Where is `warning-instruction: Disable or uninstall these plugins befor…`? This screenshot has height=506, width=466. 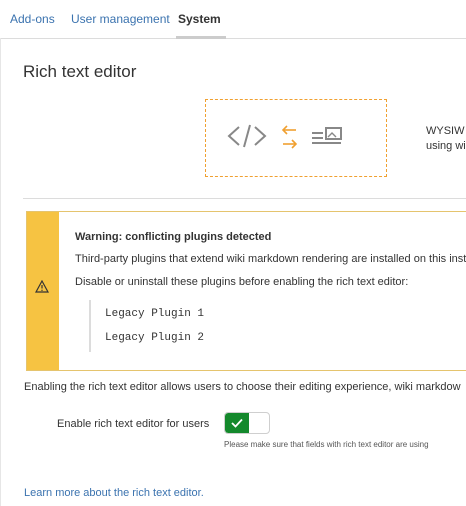
warning-instruction: Disable or uninstall these plugins befor… is located at coordinates (242, 282).